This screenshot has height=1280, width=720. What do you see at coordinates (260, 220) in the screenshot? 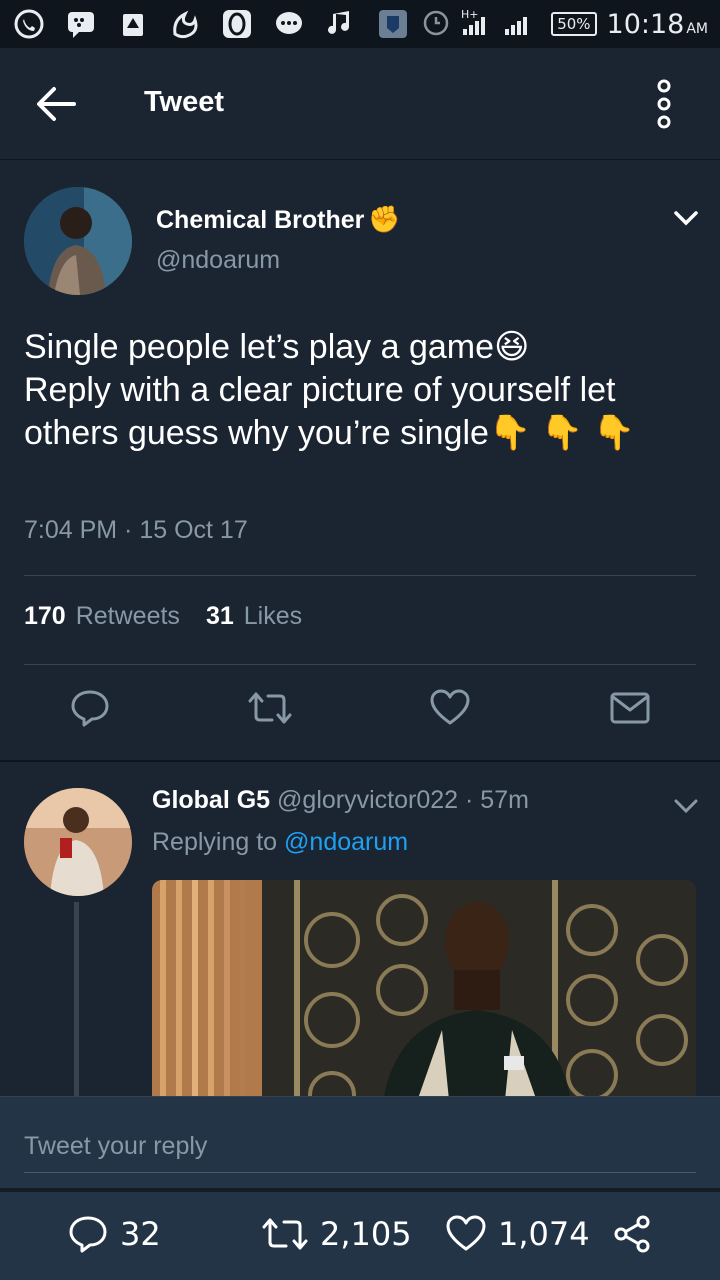
I see `author-name: Chemical Brother` at bounding box center [260, 220].